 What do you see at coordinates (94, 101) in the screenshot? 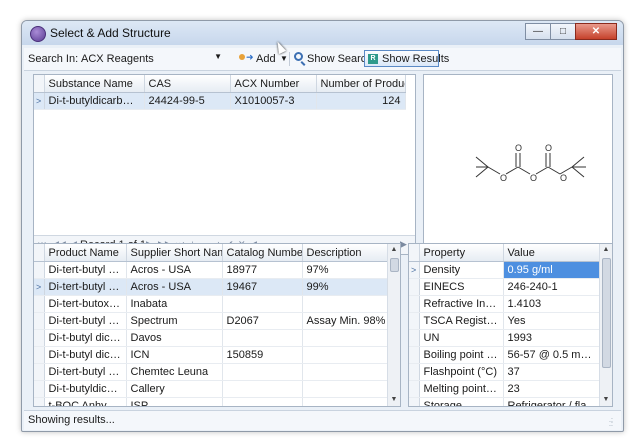
I see `table-cell: Di-t-butyldicarbonate` at bounding box center [94, 101].